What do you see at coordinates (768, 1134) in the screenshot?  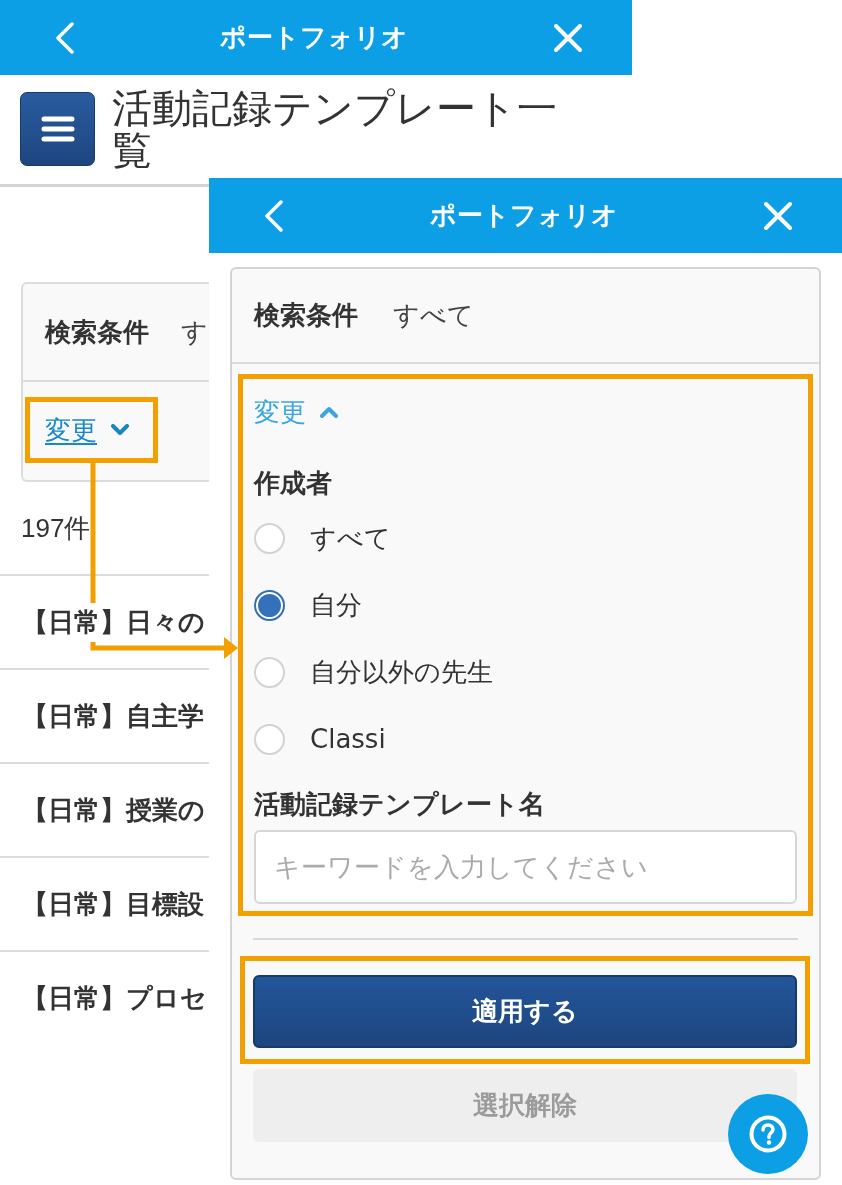 I see `help-icon` at bounding box center [768, 1134].